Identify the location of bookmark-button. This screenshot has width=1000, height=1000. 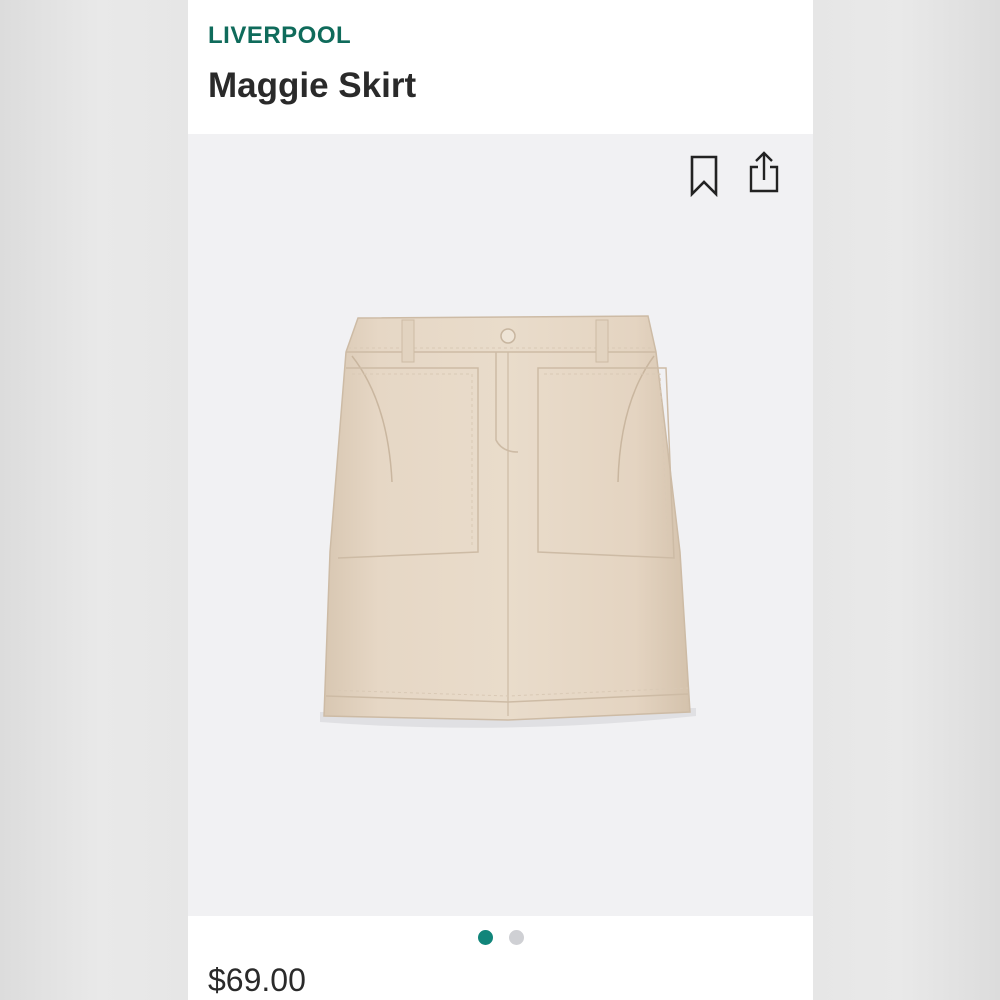
(704, 176).